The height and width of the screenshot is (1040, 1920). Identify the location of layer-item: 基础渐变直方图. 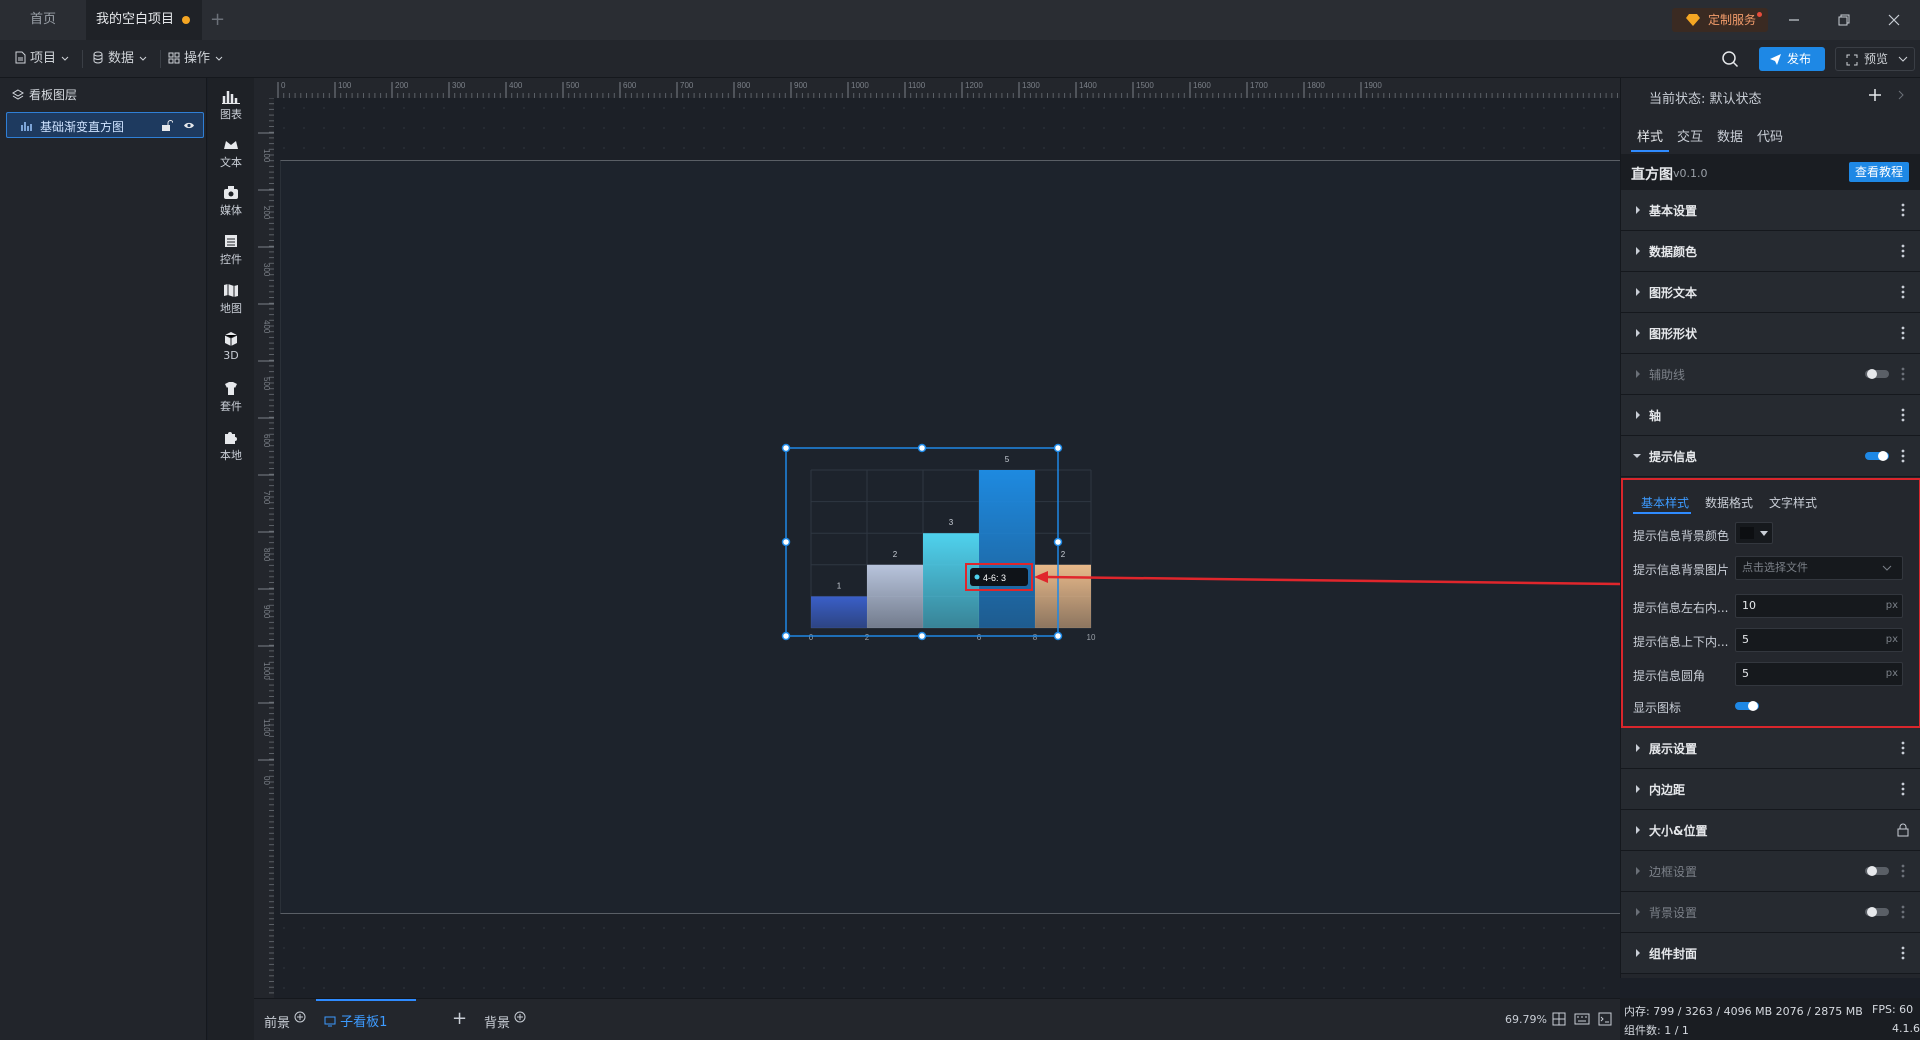
(105, 125).